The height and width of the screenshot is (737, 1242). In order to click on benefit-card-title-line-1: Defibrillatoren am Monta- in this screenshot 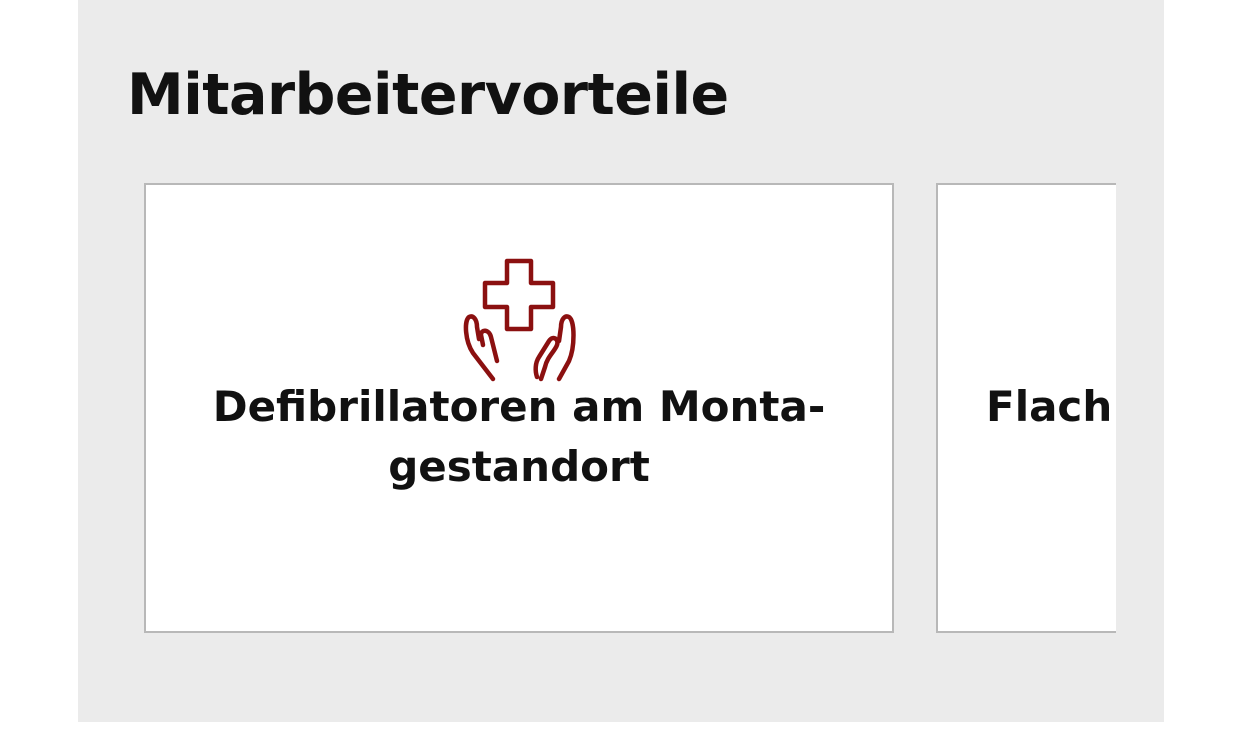, I will do `click(519, 406)`.